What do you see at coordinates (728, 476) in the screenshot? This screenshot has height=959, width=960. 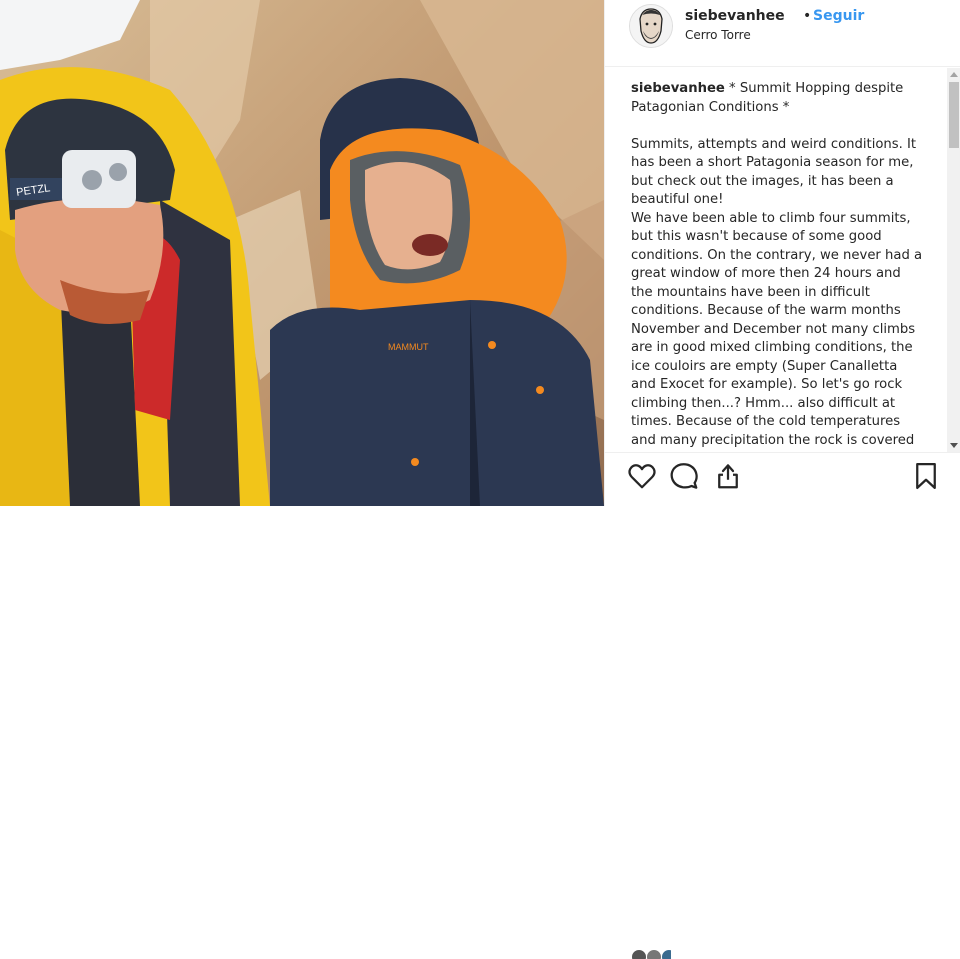 I see `share-icon` at bounding box center [728, 476].